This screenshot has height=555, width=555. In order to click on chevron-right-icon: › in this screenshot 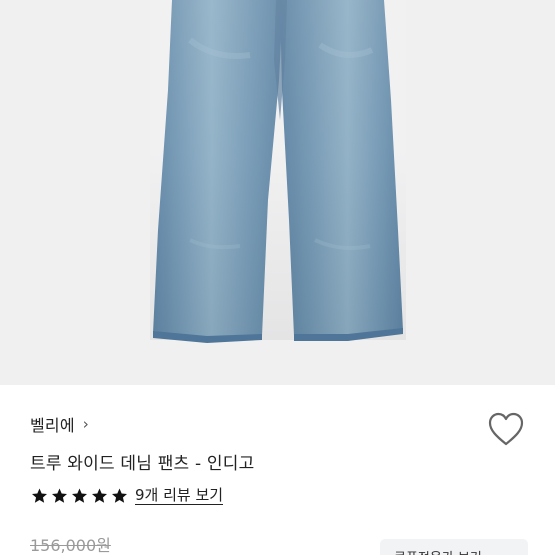, I will do `click(85, 423)`.